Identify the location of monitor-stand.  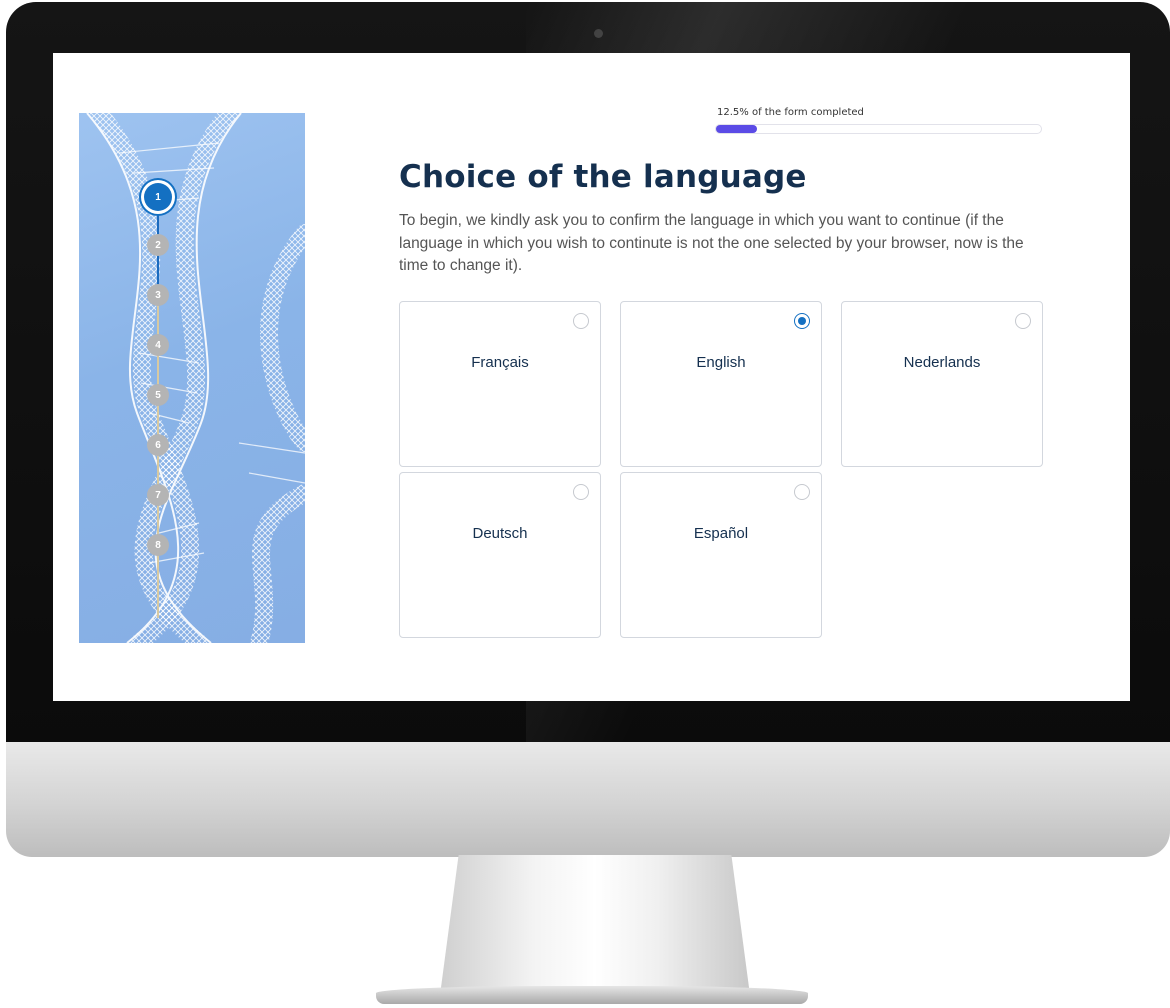
(595, 925).